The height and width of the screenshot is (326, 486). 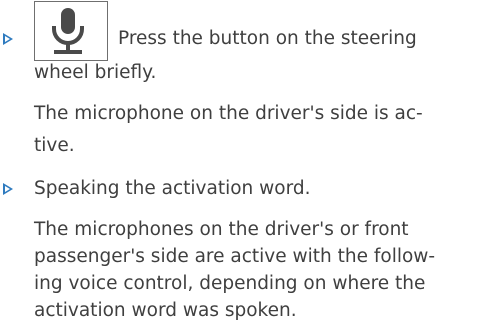 I want to click on instruction-line: Speaking the activation word., so click(x=172, y=188).